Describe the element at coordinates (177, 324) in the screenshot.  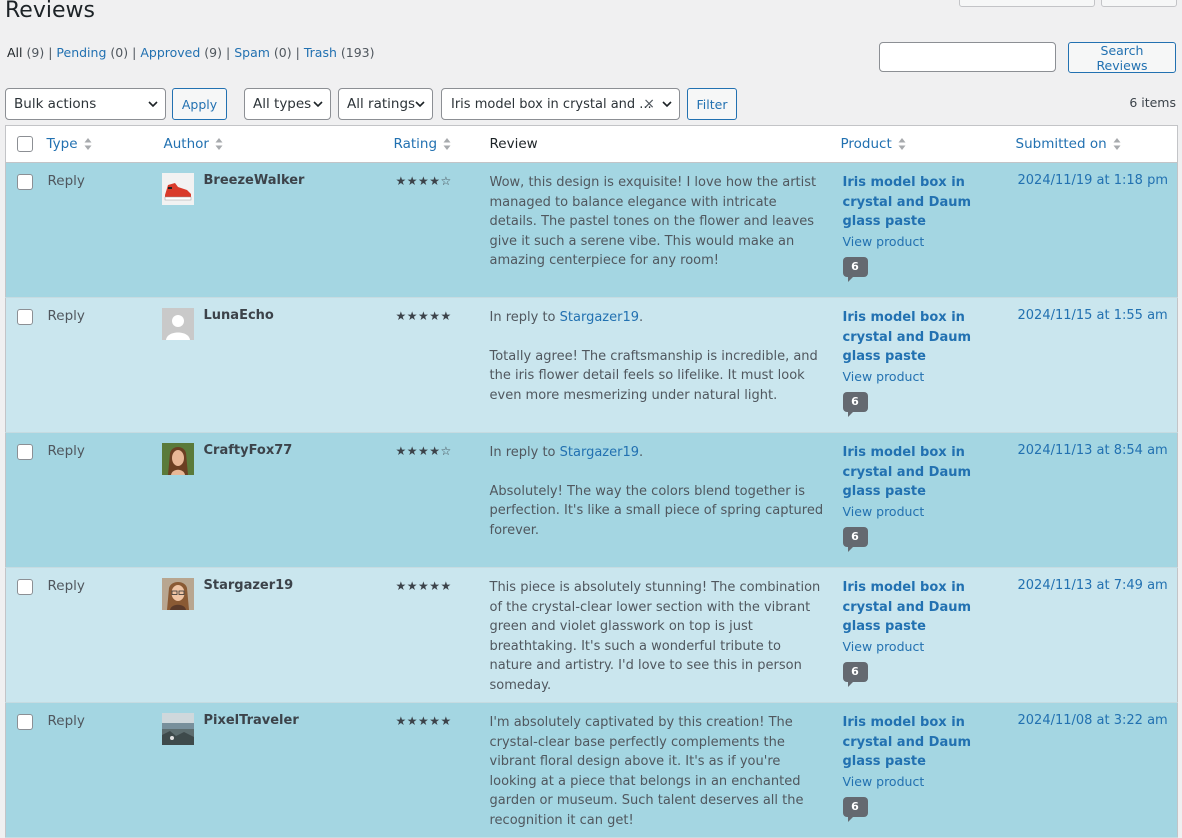
I see `default-avatar-icon` at that location.